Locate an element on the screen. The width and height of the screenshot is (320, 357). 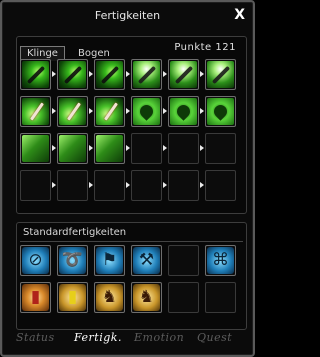
close-button: X is located at coordinates (239, 15).